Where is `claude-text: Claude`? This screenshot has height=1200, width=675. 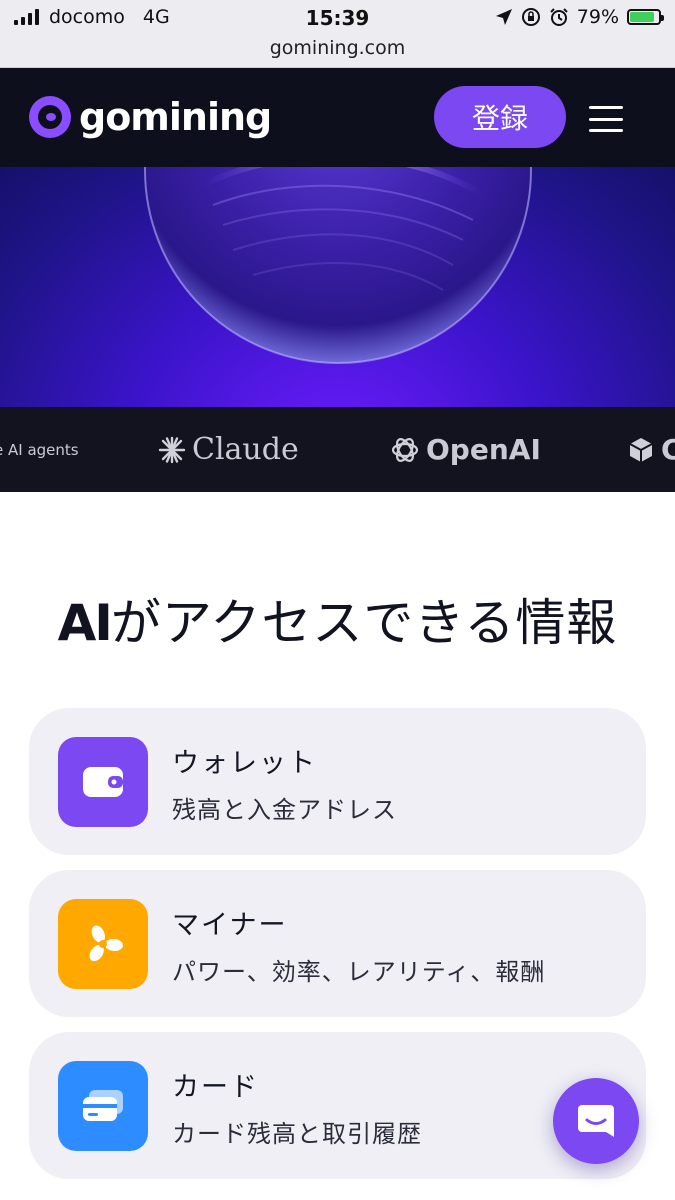
claude-text: Claude is located at coordinates (245, 449).